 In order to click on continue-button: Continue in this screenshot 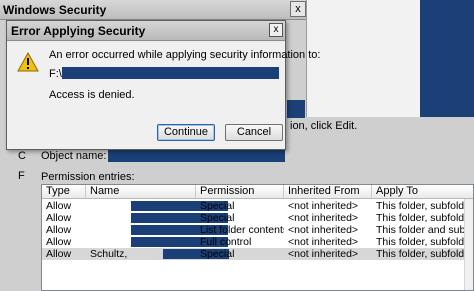, I will do `click(186, 132)`.